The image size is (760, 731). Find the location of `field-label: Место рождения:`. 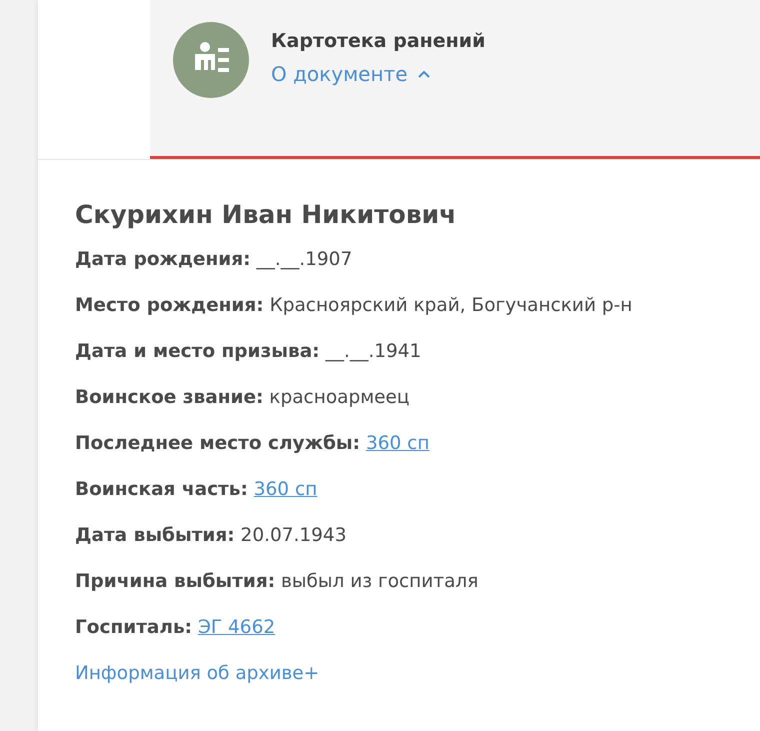

field-label: Место рождения: is located at coordinates (169, 305).